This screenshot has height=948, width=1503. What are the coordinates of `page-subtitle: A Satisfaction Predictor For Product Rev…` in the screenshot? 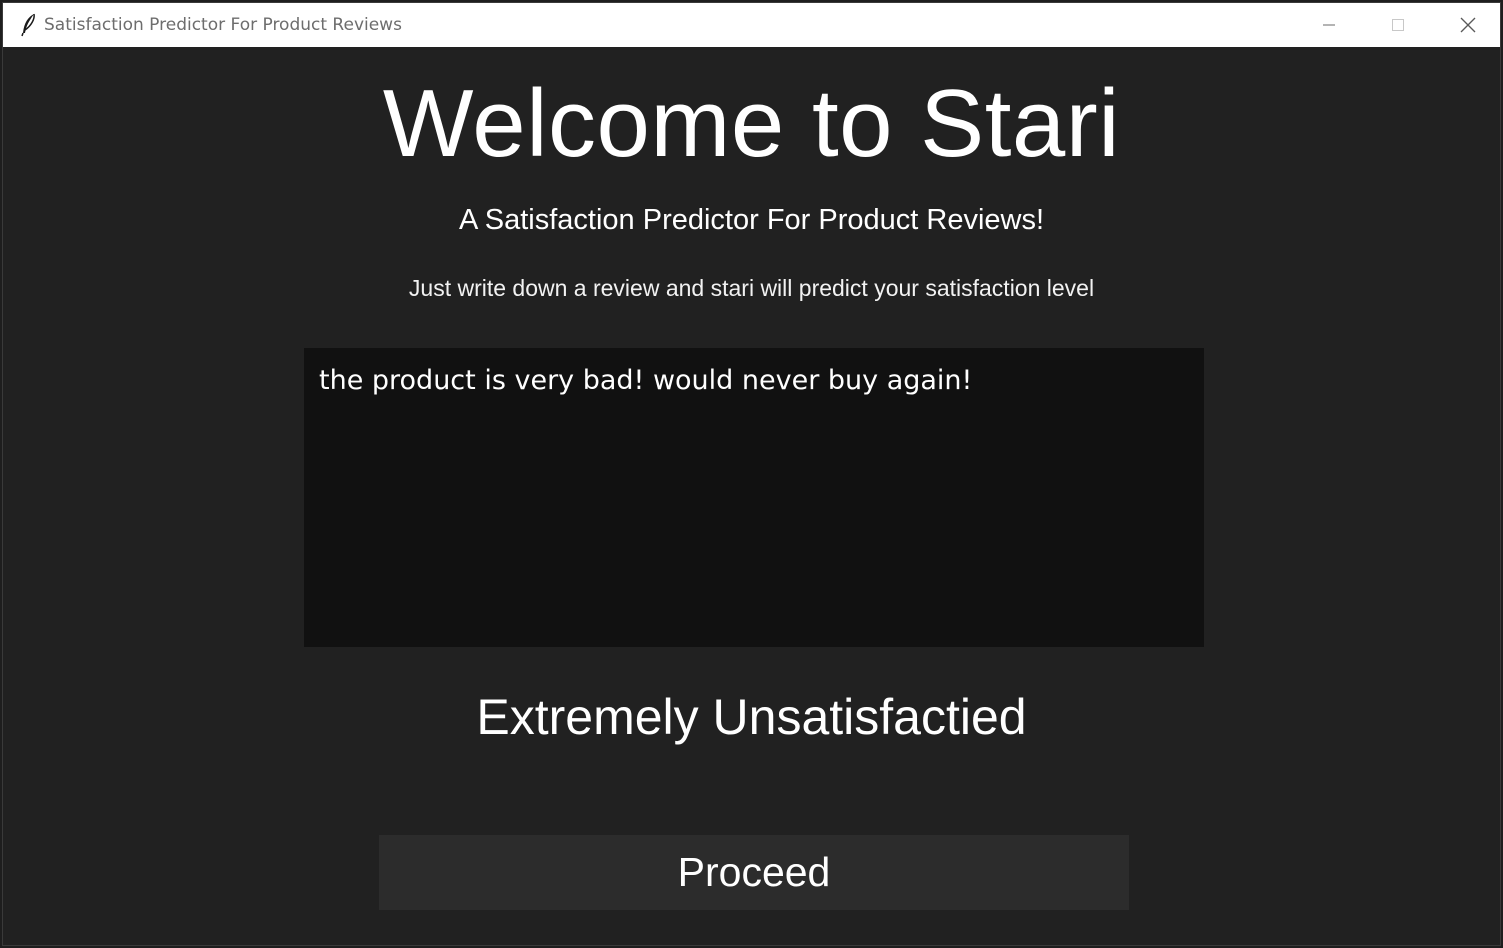 It's located at (751, 220).